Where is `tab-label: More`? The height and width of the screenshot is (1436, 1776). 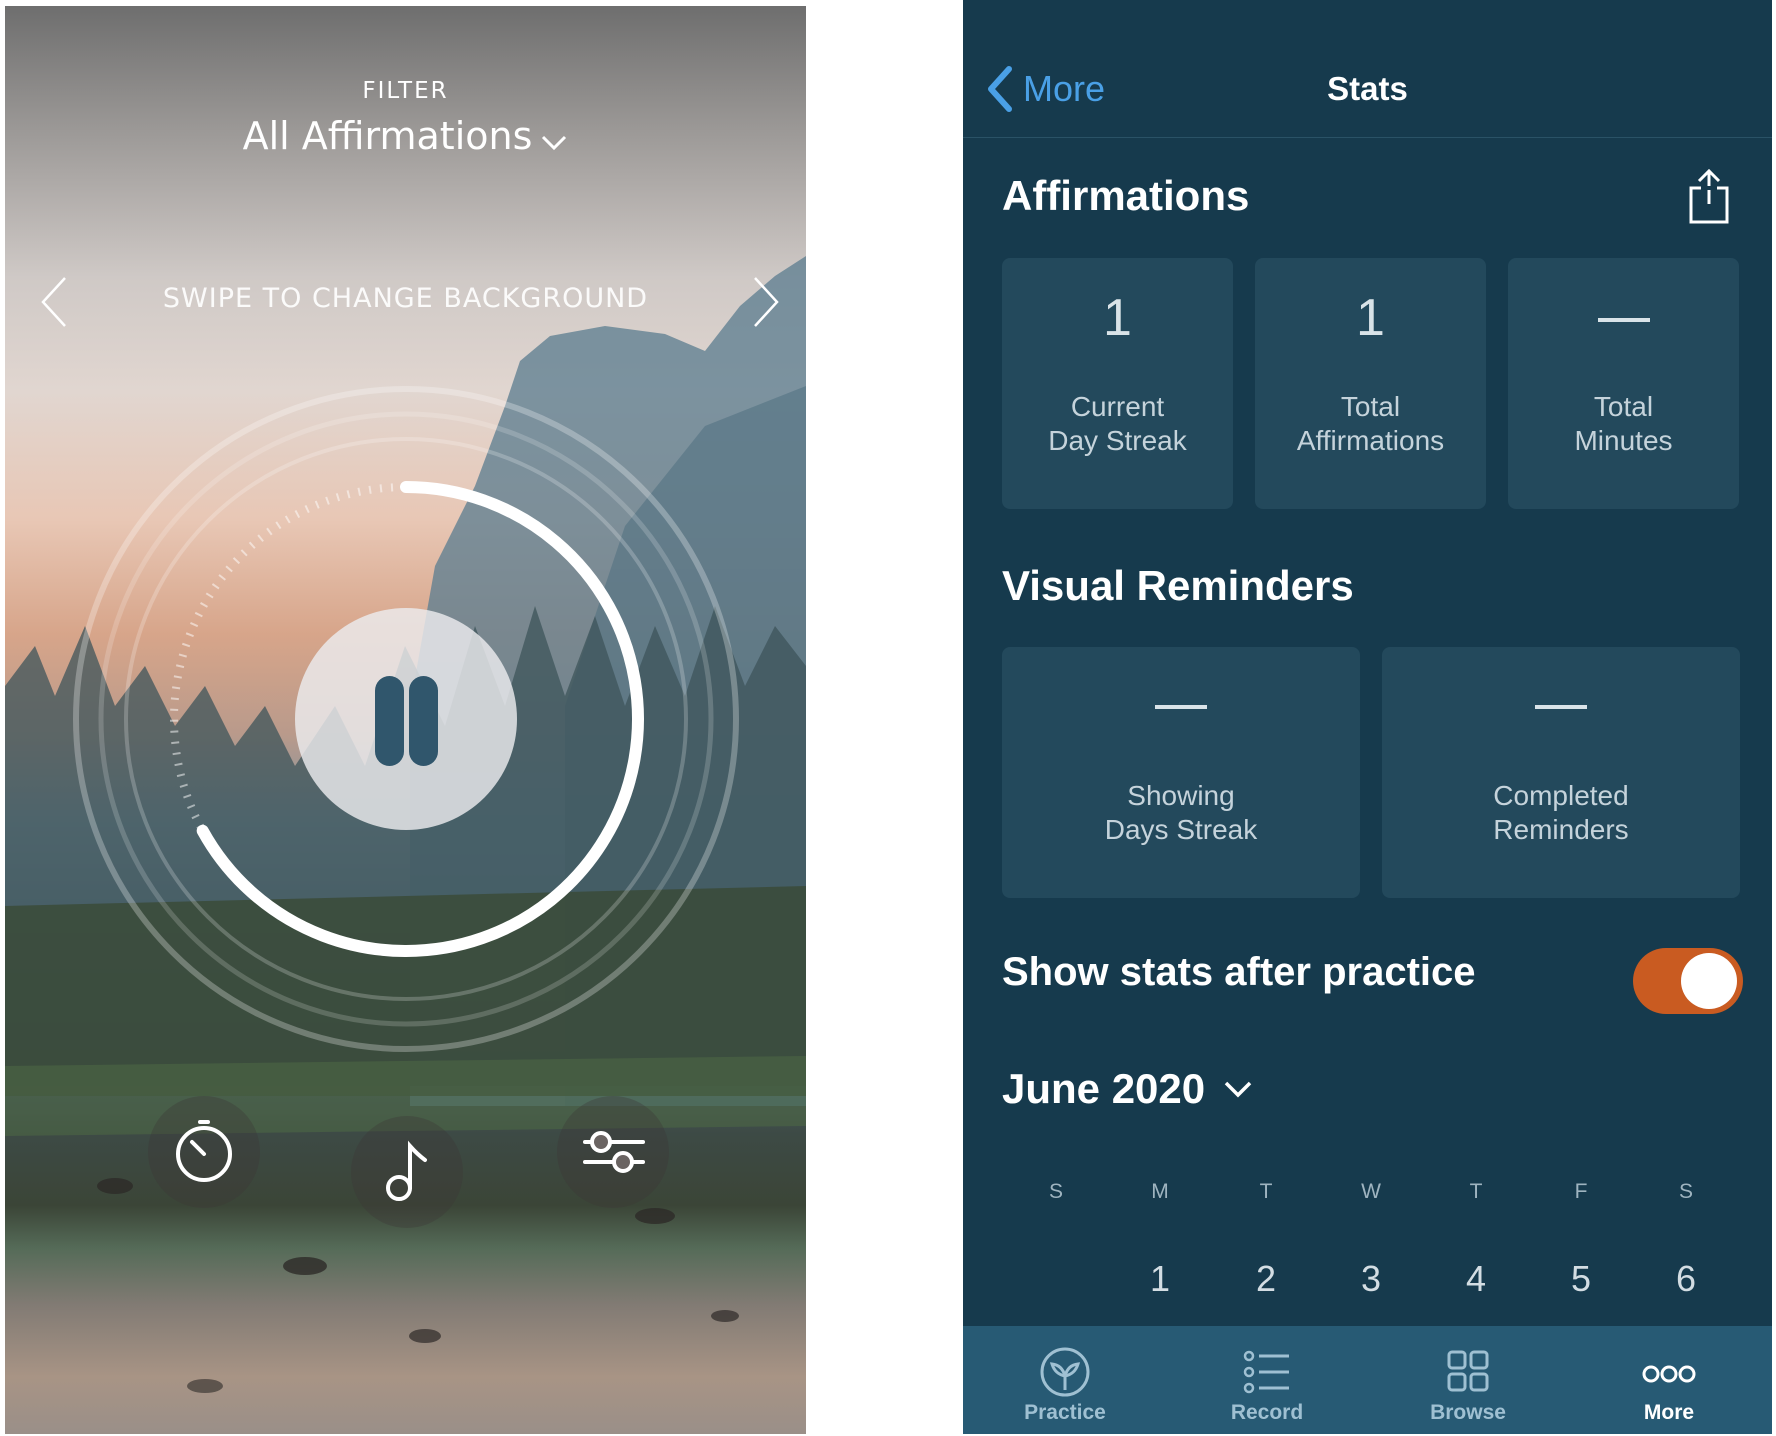
tab-label: More is located at coordinates (1669, 1412).